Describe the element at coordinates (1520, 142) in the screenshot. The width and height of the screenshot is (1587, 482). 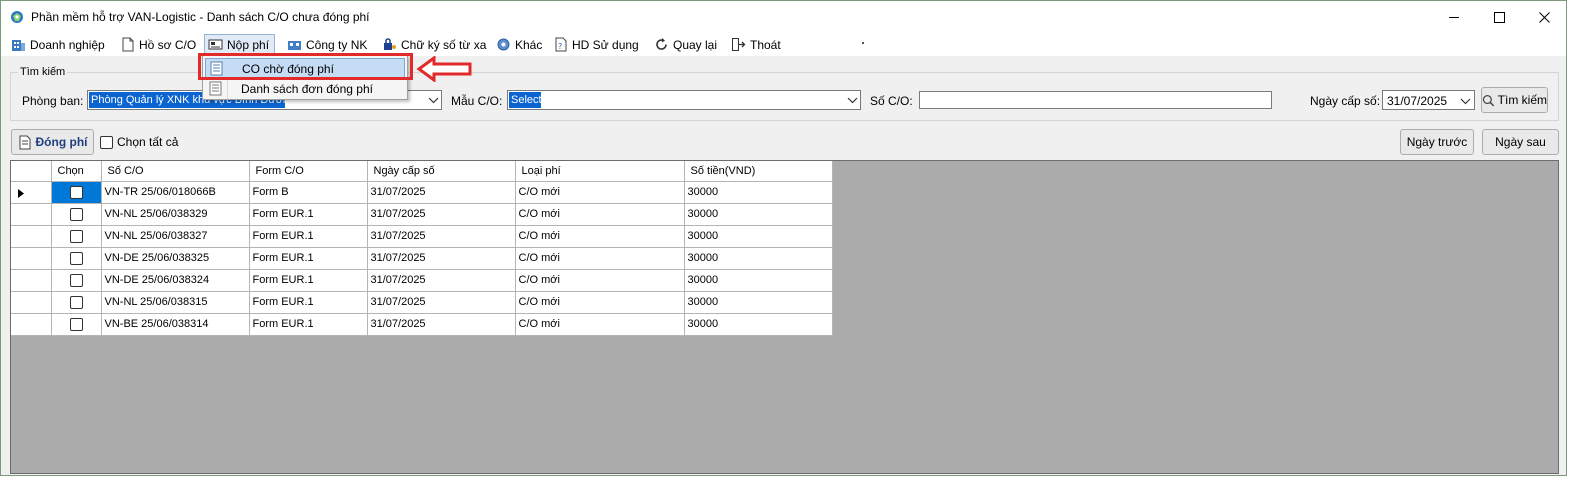
I see `next-day-button: Ngày sau` at that location.